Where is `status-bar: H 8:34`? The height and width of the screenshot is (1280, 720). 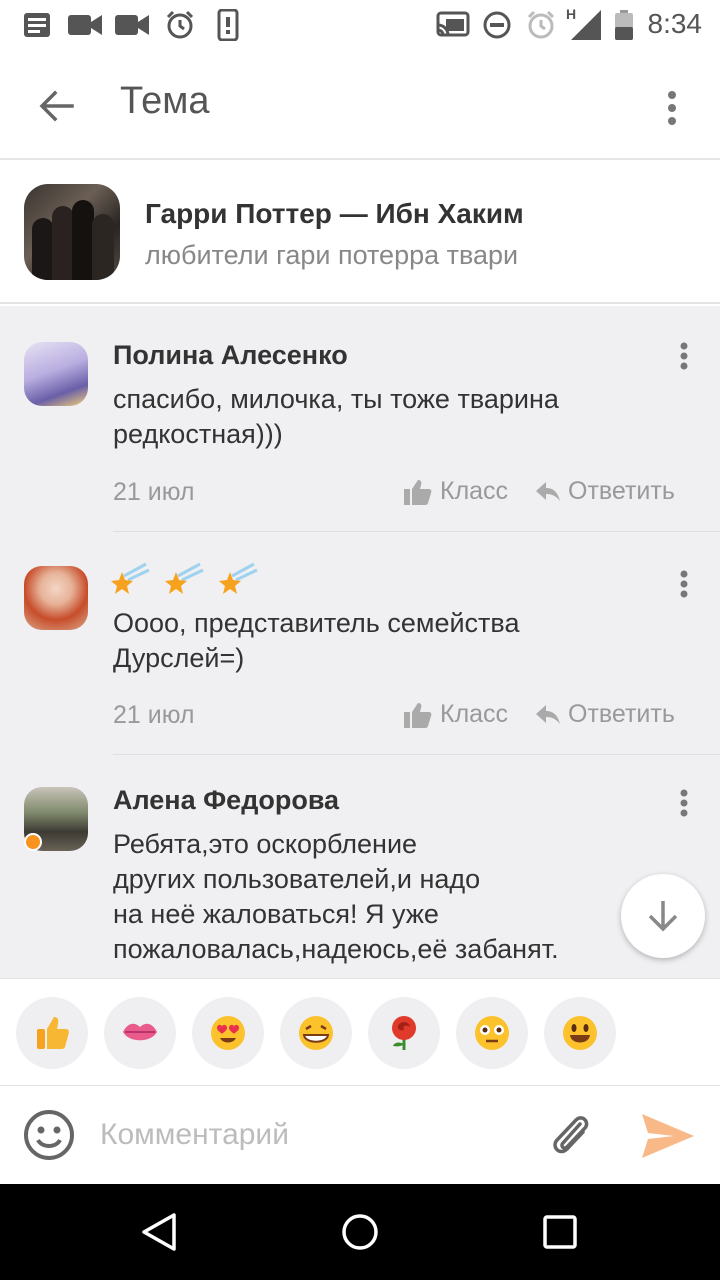
status-bar: H 8:34 is located at coordinates (360, 25).